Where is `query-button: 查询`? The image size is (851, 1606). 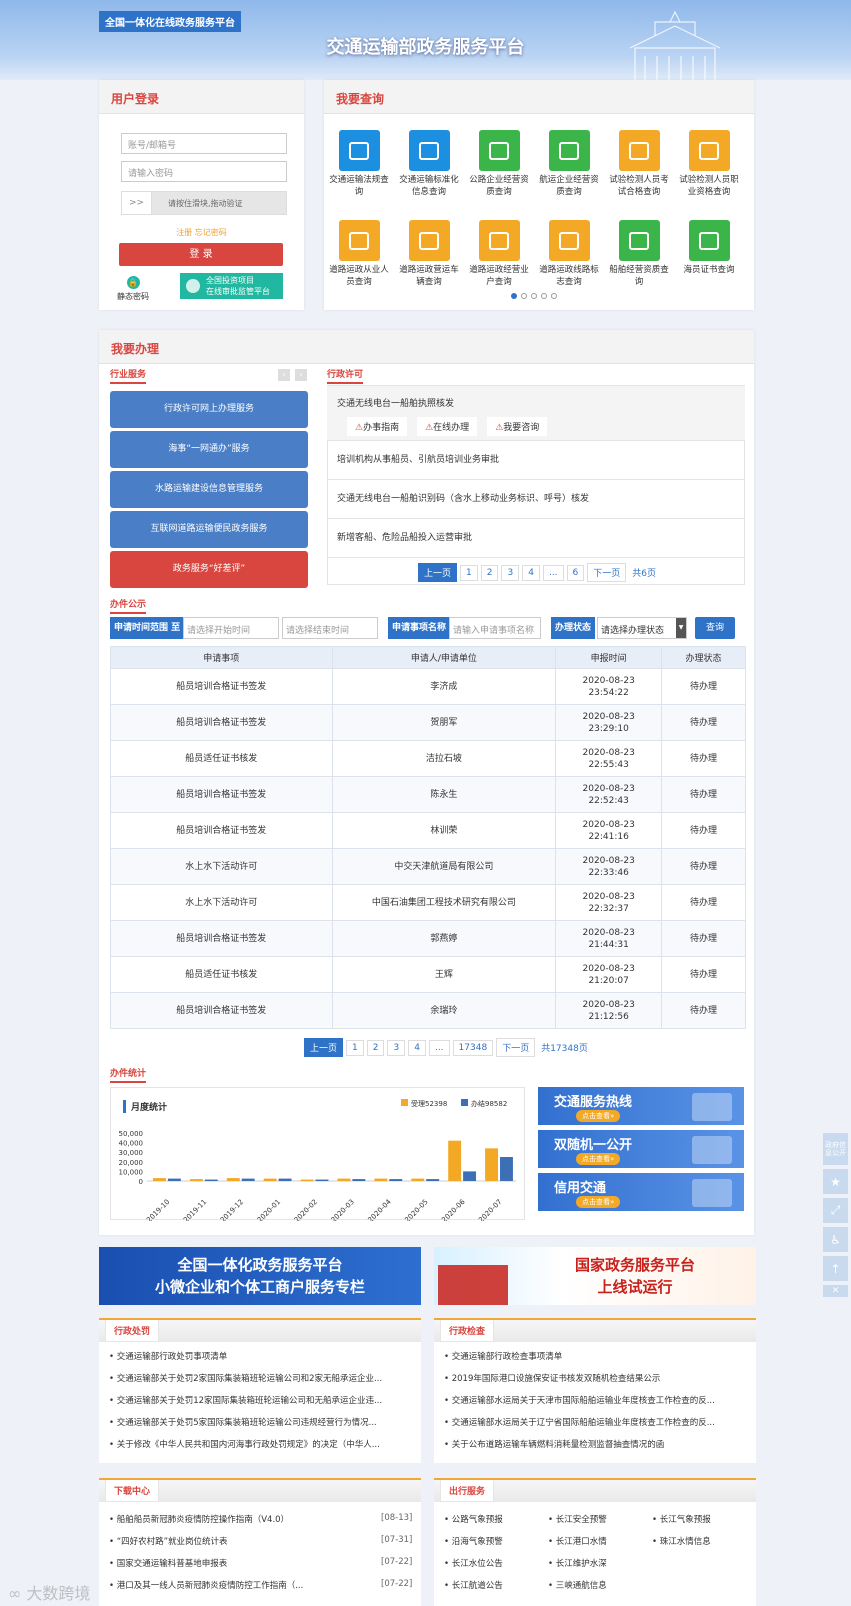
query-button: 查询 is located at coordinates (715, 628).